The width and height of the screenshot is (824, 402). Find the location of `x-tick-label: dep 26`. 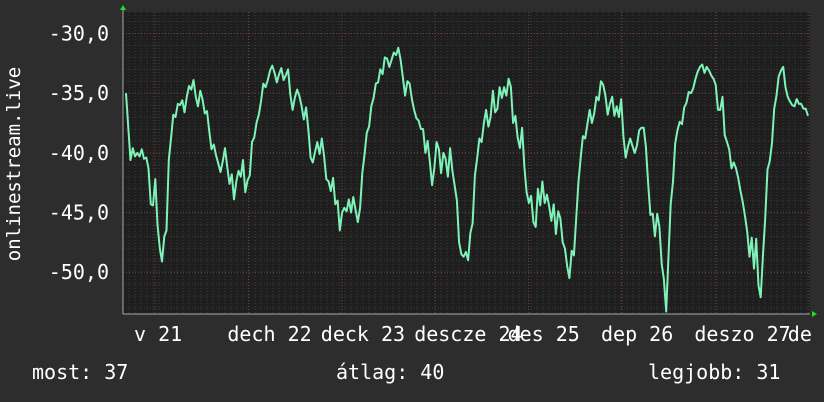

x-tick-label: dep 26 is located at coordinates (637, 334).